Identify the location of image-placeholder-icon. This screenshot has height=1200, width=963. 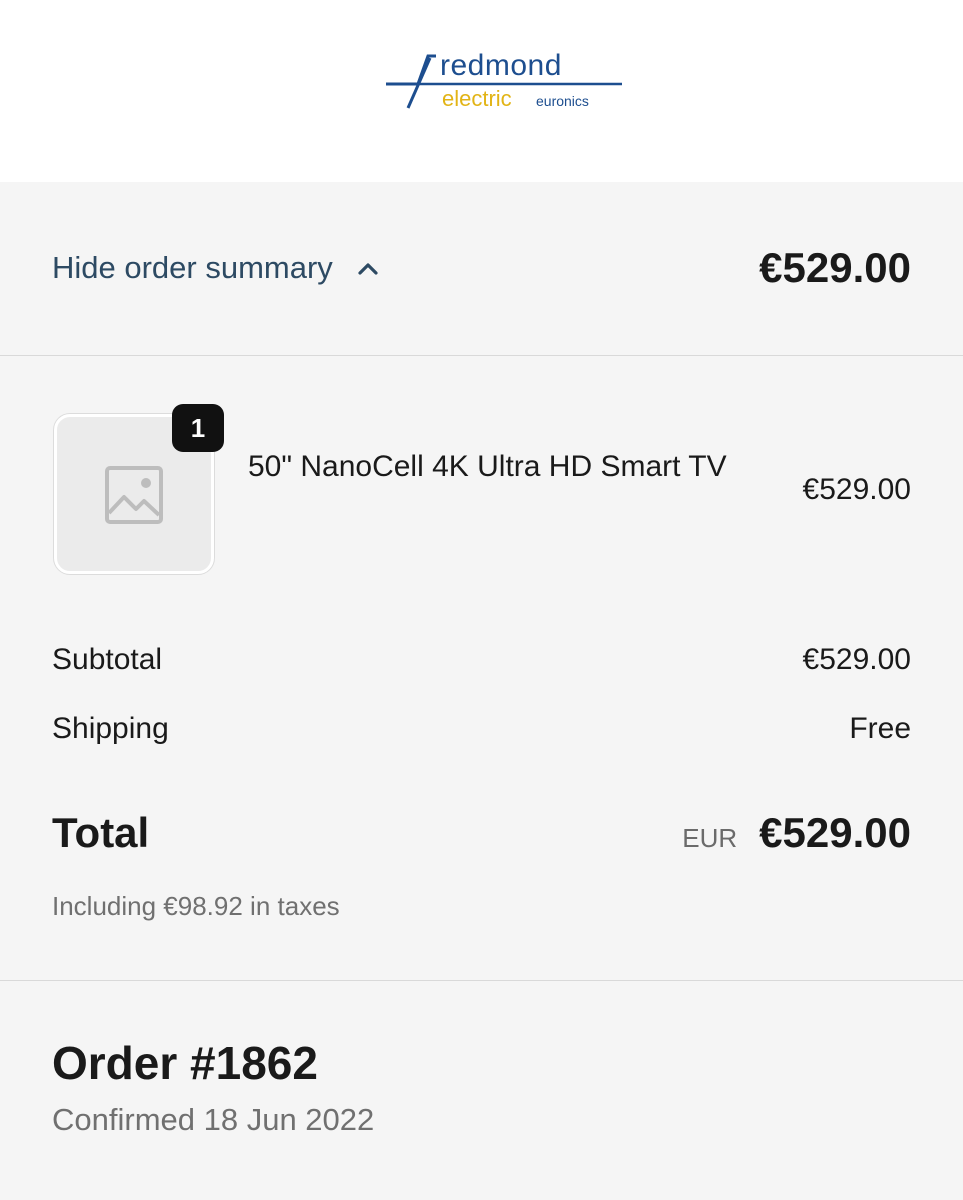
(134, 495).